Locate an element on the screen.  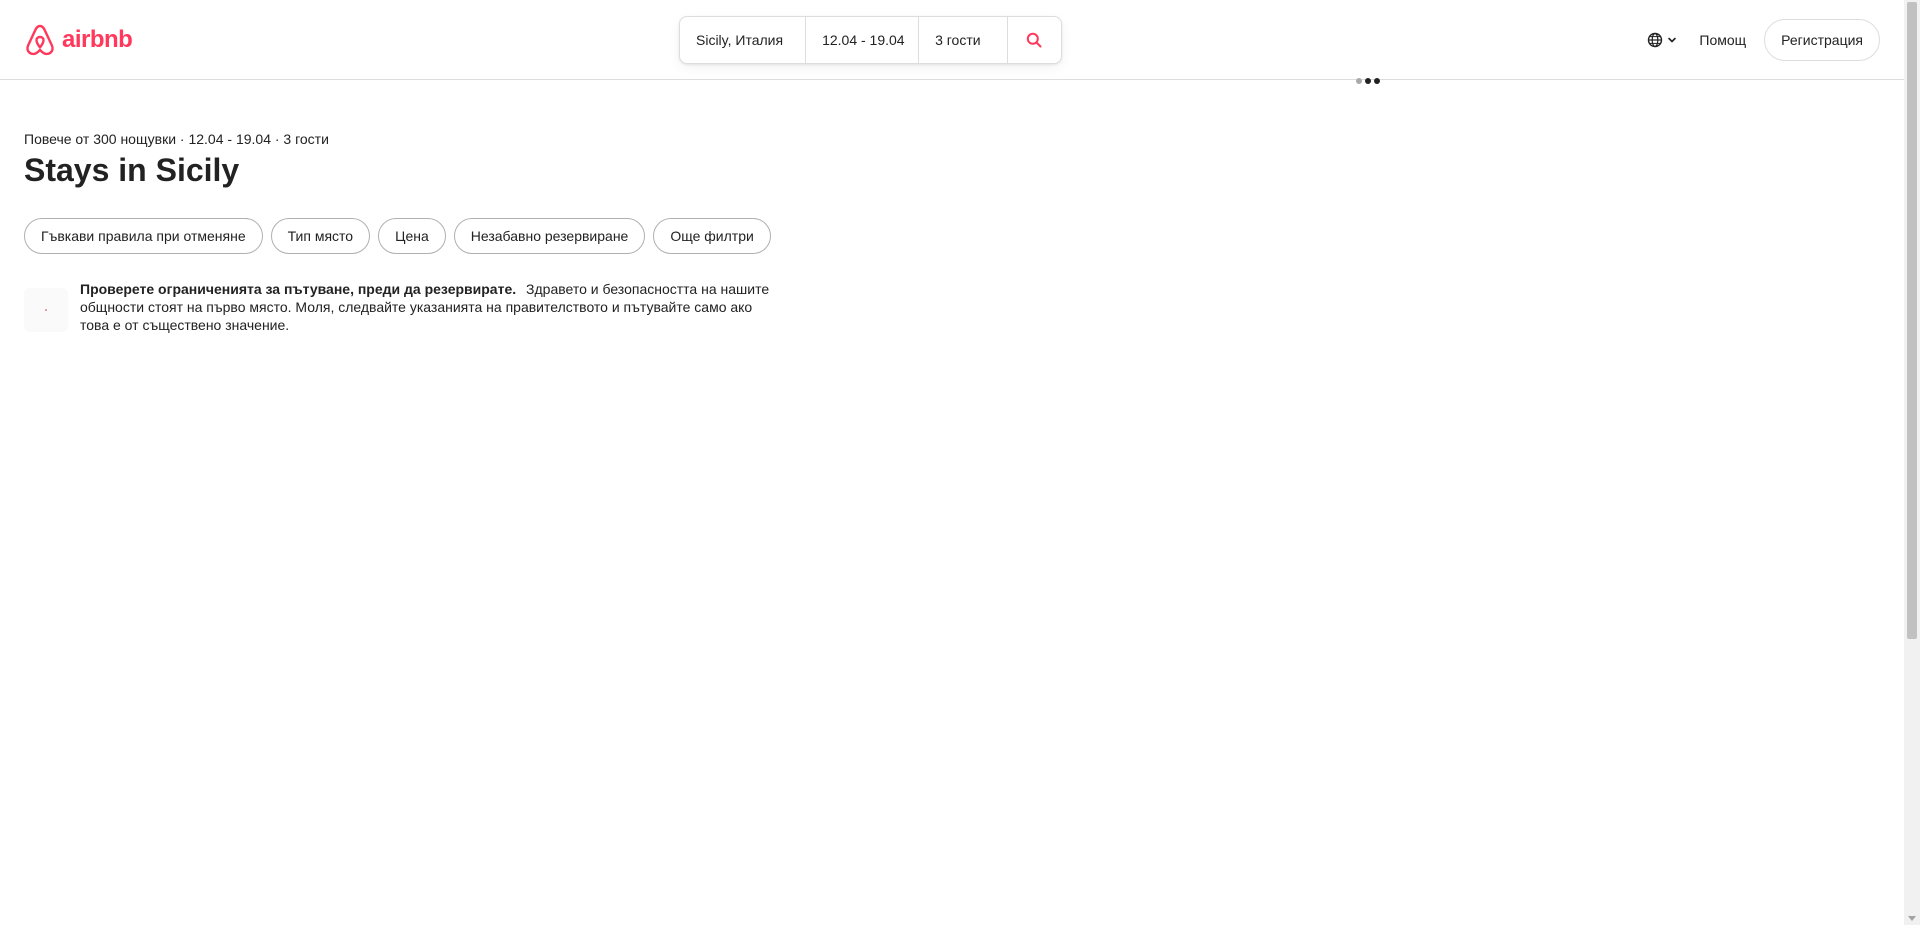
page-title: Stays in Sicily is located at coordinates (132, 170).